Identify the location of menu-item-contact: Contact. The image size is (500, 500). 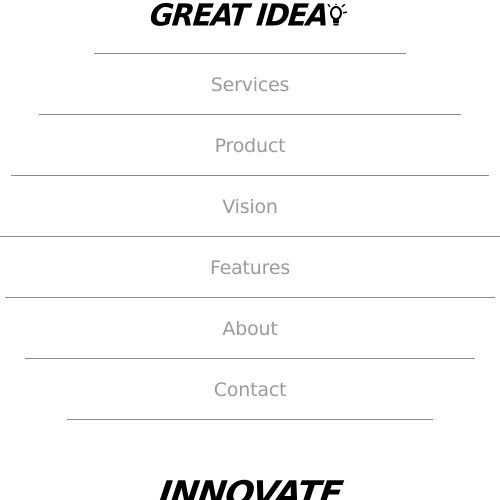
(250, 390).